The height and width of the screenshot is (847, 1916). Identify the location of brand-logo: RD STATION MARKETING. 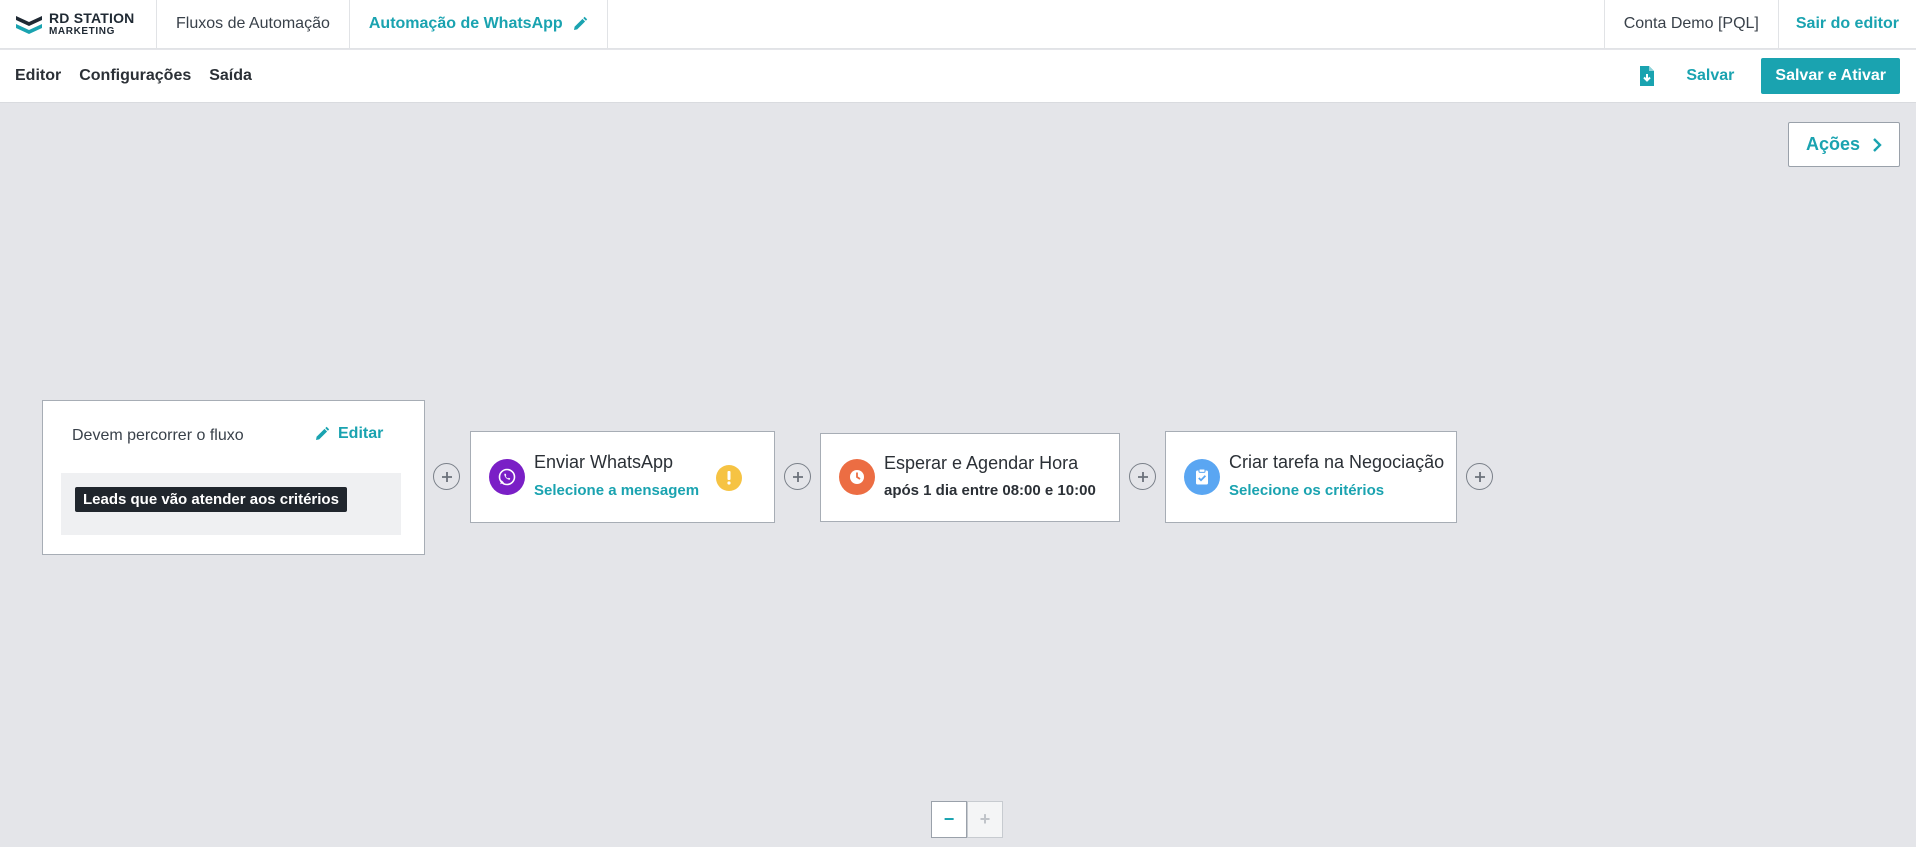
(78, 24).